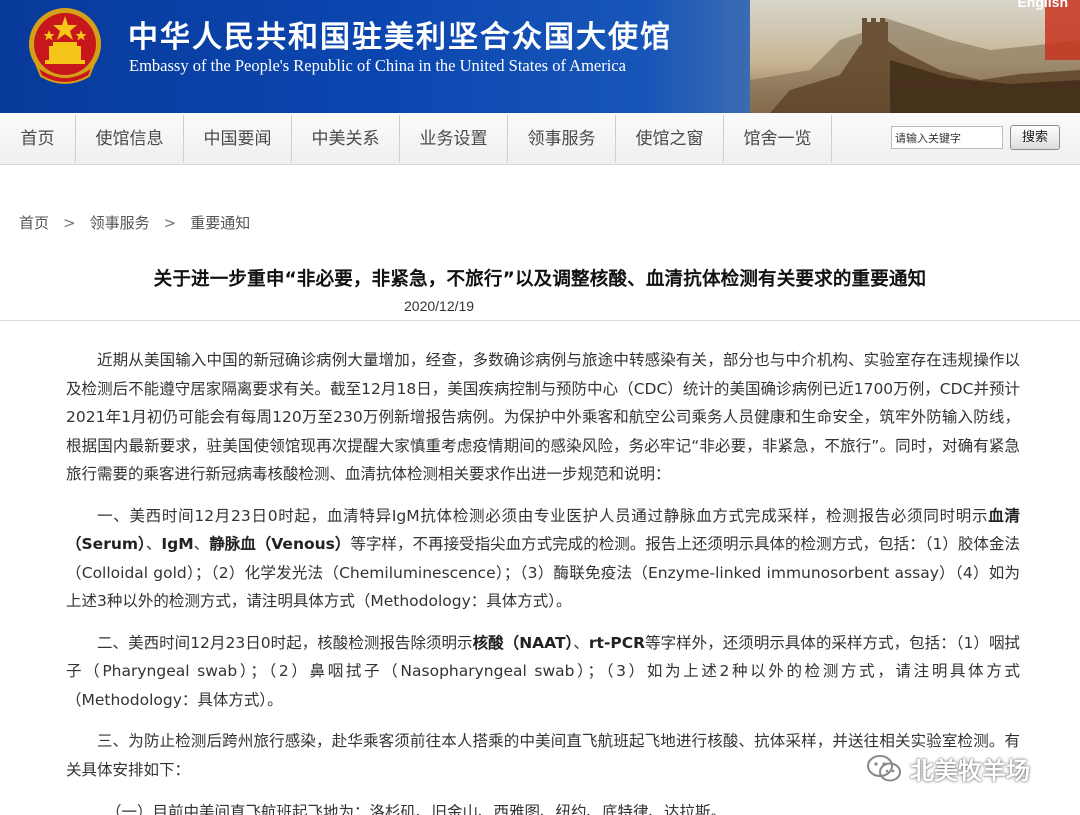  I want to click on breadcrumb-consular-services: 领事服务, so click(120, 223).